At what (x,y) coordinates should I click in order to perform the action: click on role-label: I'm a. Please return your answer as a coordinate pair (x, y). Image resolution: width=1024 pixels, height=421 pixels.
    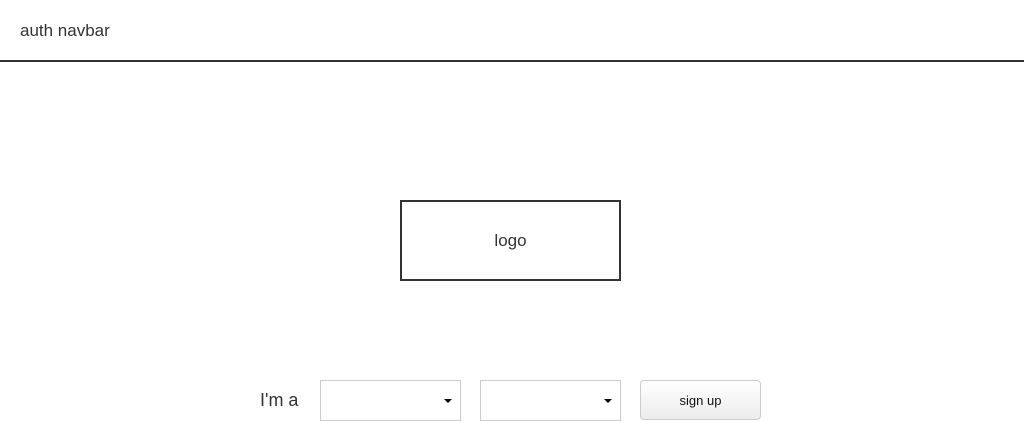
    Looking at the image, I should click on (279, 400).